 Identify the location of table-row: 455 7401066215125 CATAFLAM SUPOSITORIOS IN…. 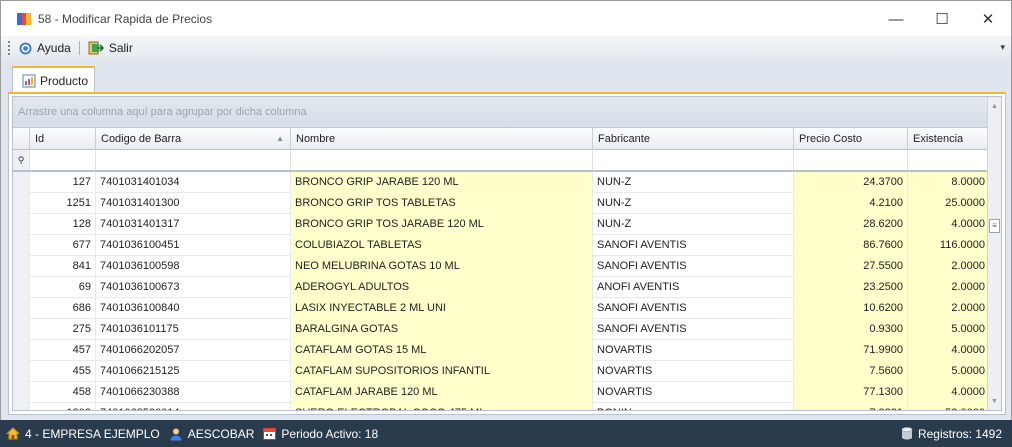
(501, 371).